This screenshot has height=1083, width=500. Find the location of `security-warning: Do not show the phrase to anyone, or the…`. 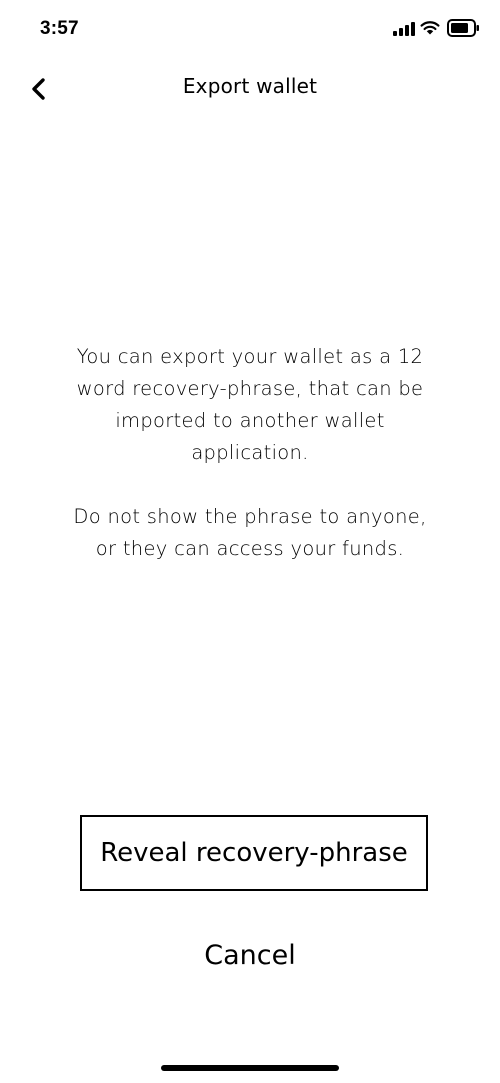

security-warning: Do not show the phrase to anyone, or the… is located at coordinates (250, 532).